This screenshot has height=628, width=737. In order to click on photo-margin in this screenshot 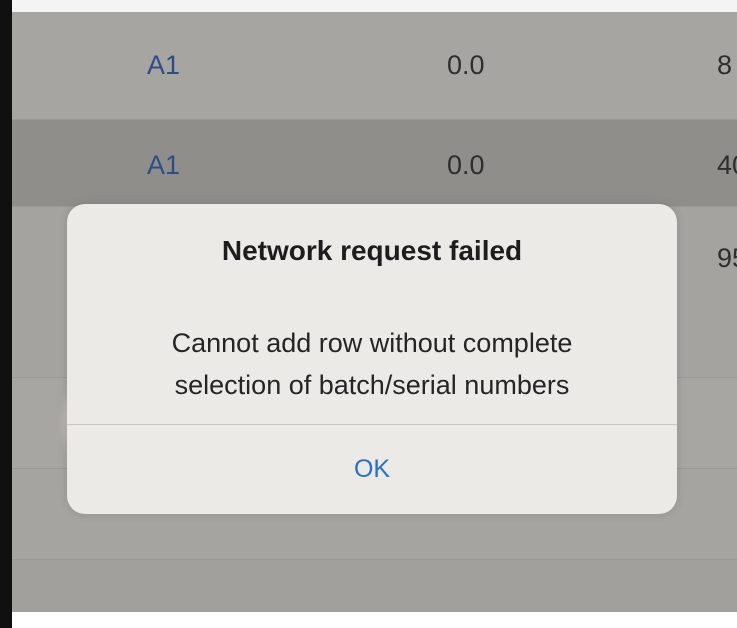, I will do `click(374, 620)`.